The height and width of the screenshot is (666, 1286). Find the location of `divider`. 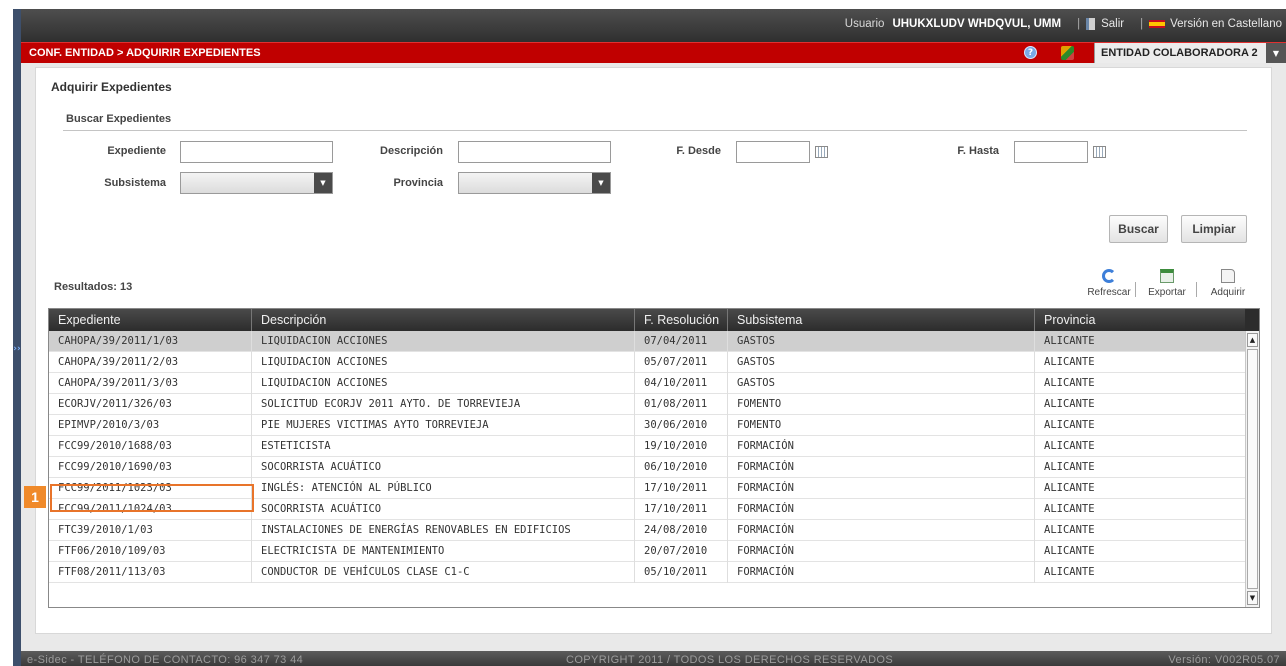

divider is located at coordinates (655, 130).